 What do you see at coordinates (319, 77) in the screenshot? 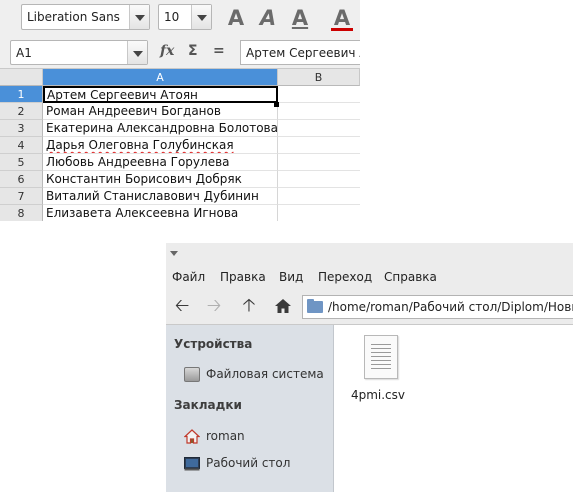
I see `column-header-b: B` at bounding box center [319, 77].